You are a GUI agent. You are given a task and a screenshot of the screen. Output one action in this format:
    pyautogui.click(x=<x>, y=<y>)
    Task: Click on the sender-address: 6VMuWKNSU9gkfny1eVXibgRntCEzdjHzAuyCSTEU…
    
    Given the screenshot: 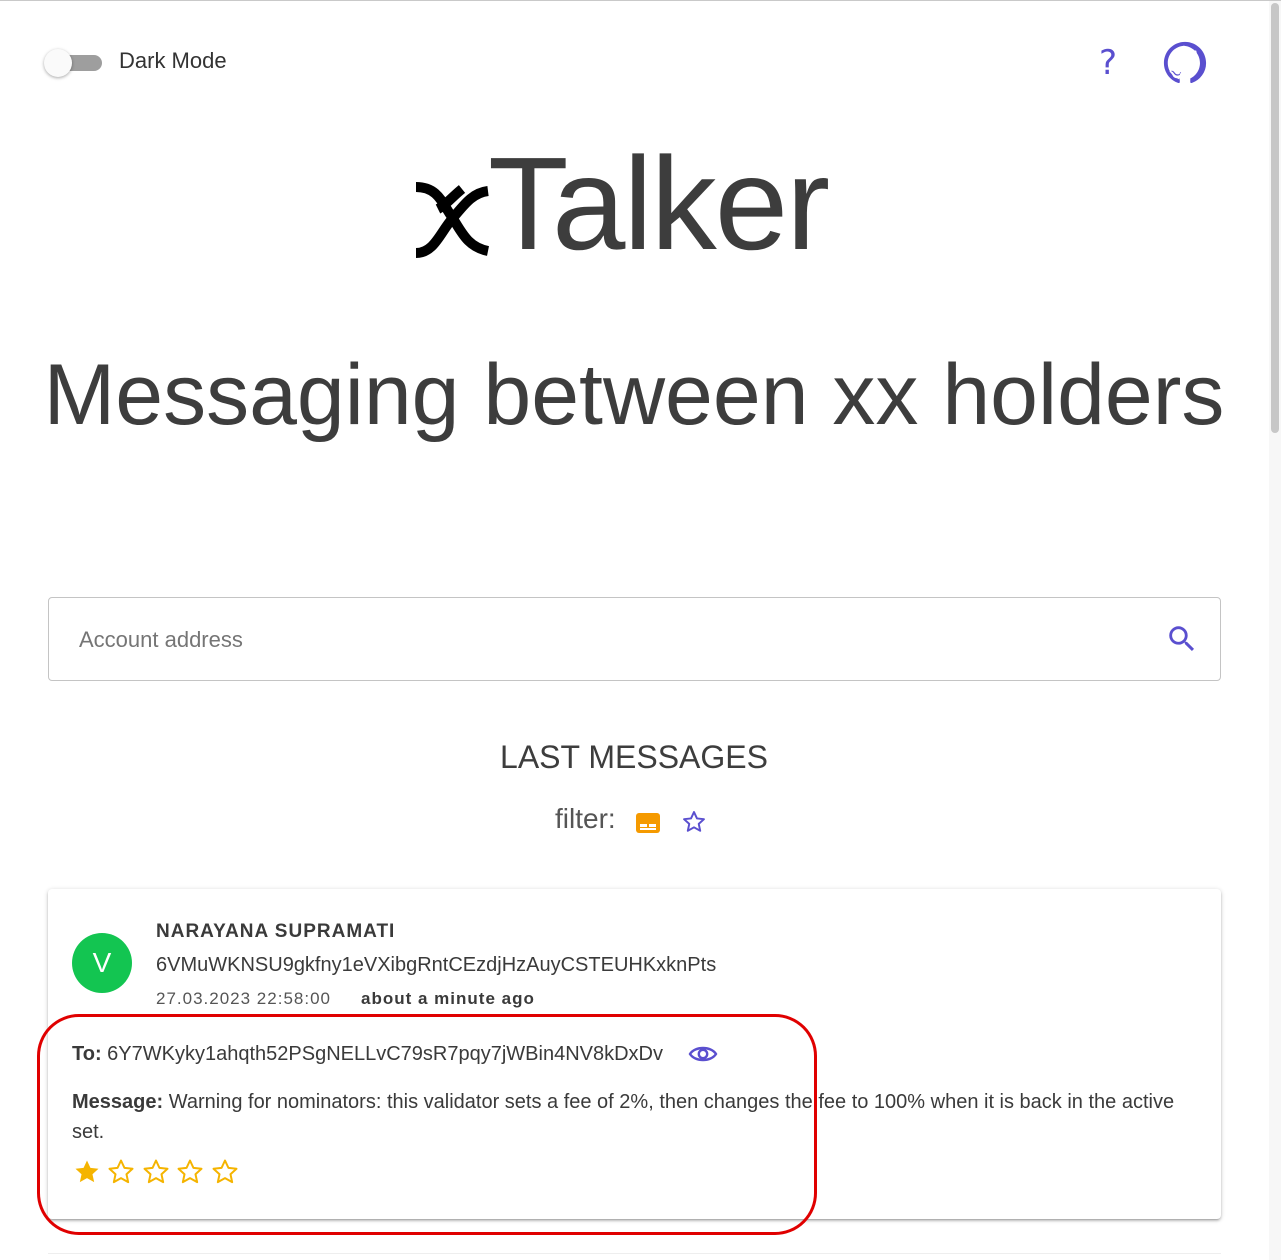 What is the action you would take?
    pyautogui.click(x=436, y=965)
    